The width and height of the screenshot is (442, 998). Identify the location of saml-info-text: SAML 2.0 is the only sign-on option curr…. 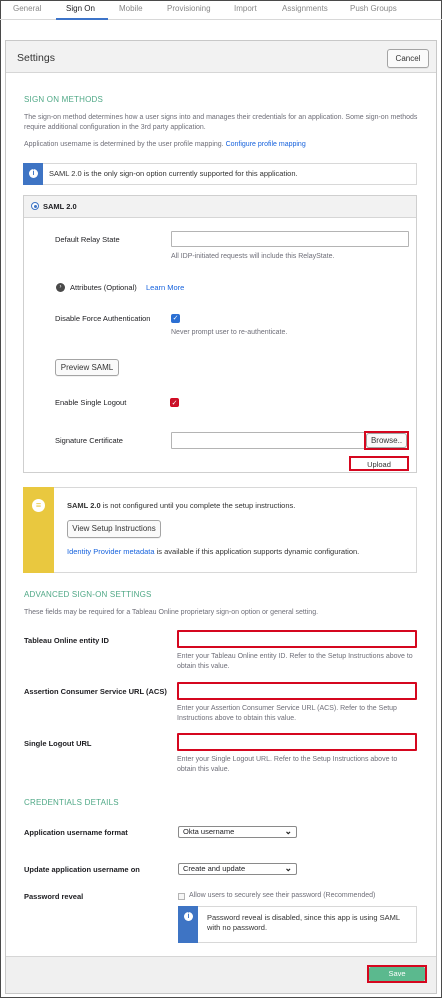
(173, 173).